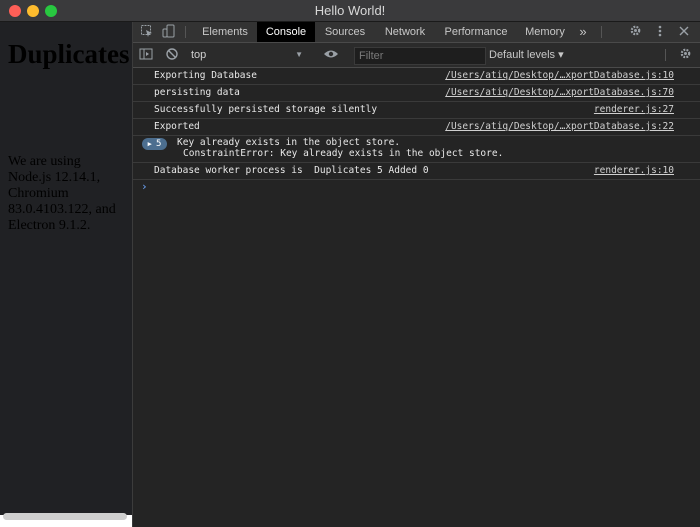 Image resolution: width=700 pixels, height=527 pixels. I want to click on message-text: Successfully persisted storage silently, so click(266, 109).